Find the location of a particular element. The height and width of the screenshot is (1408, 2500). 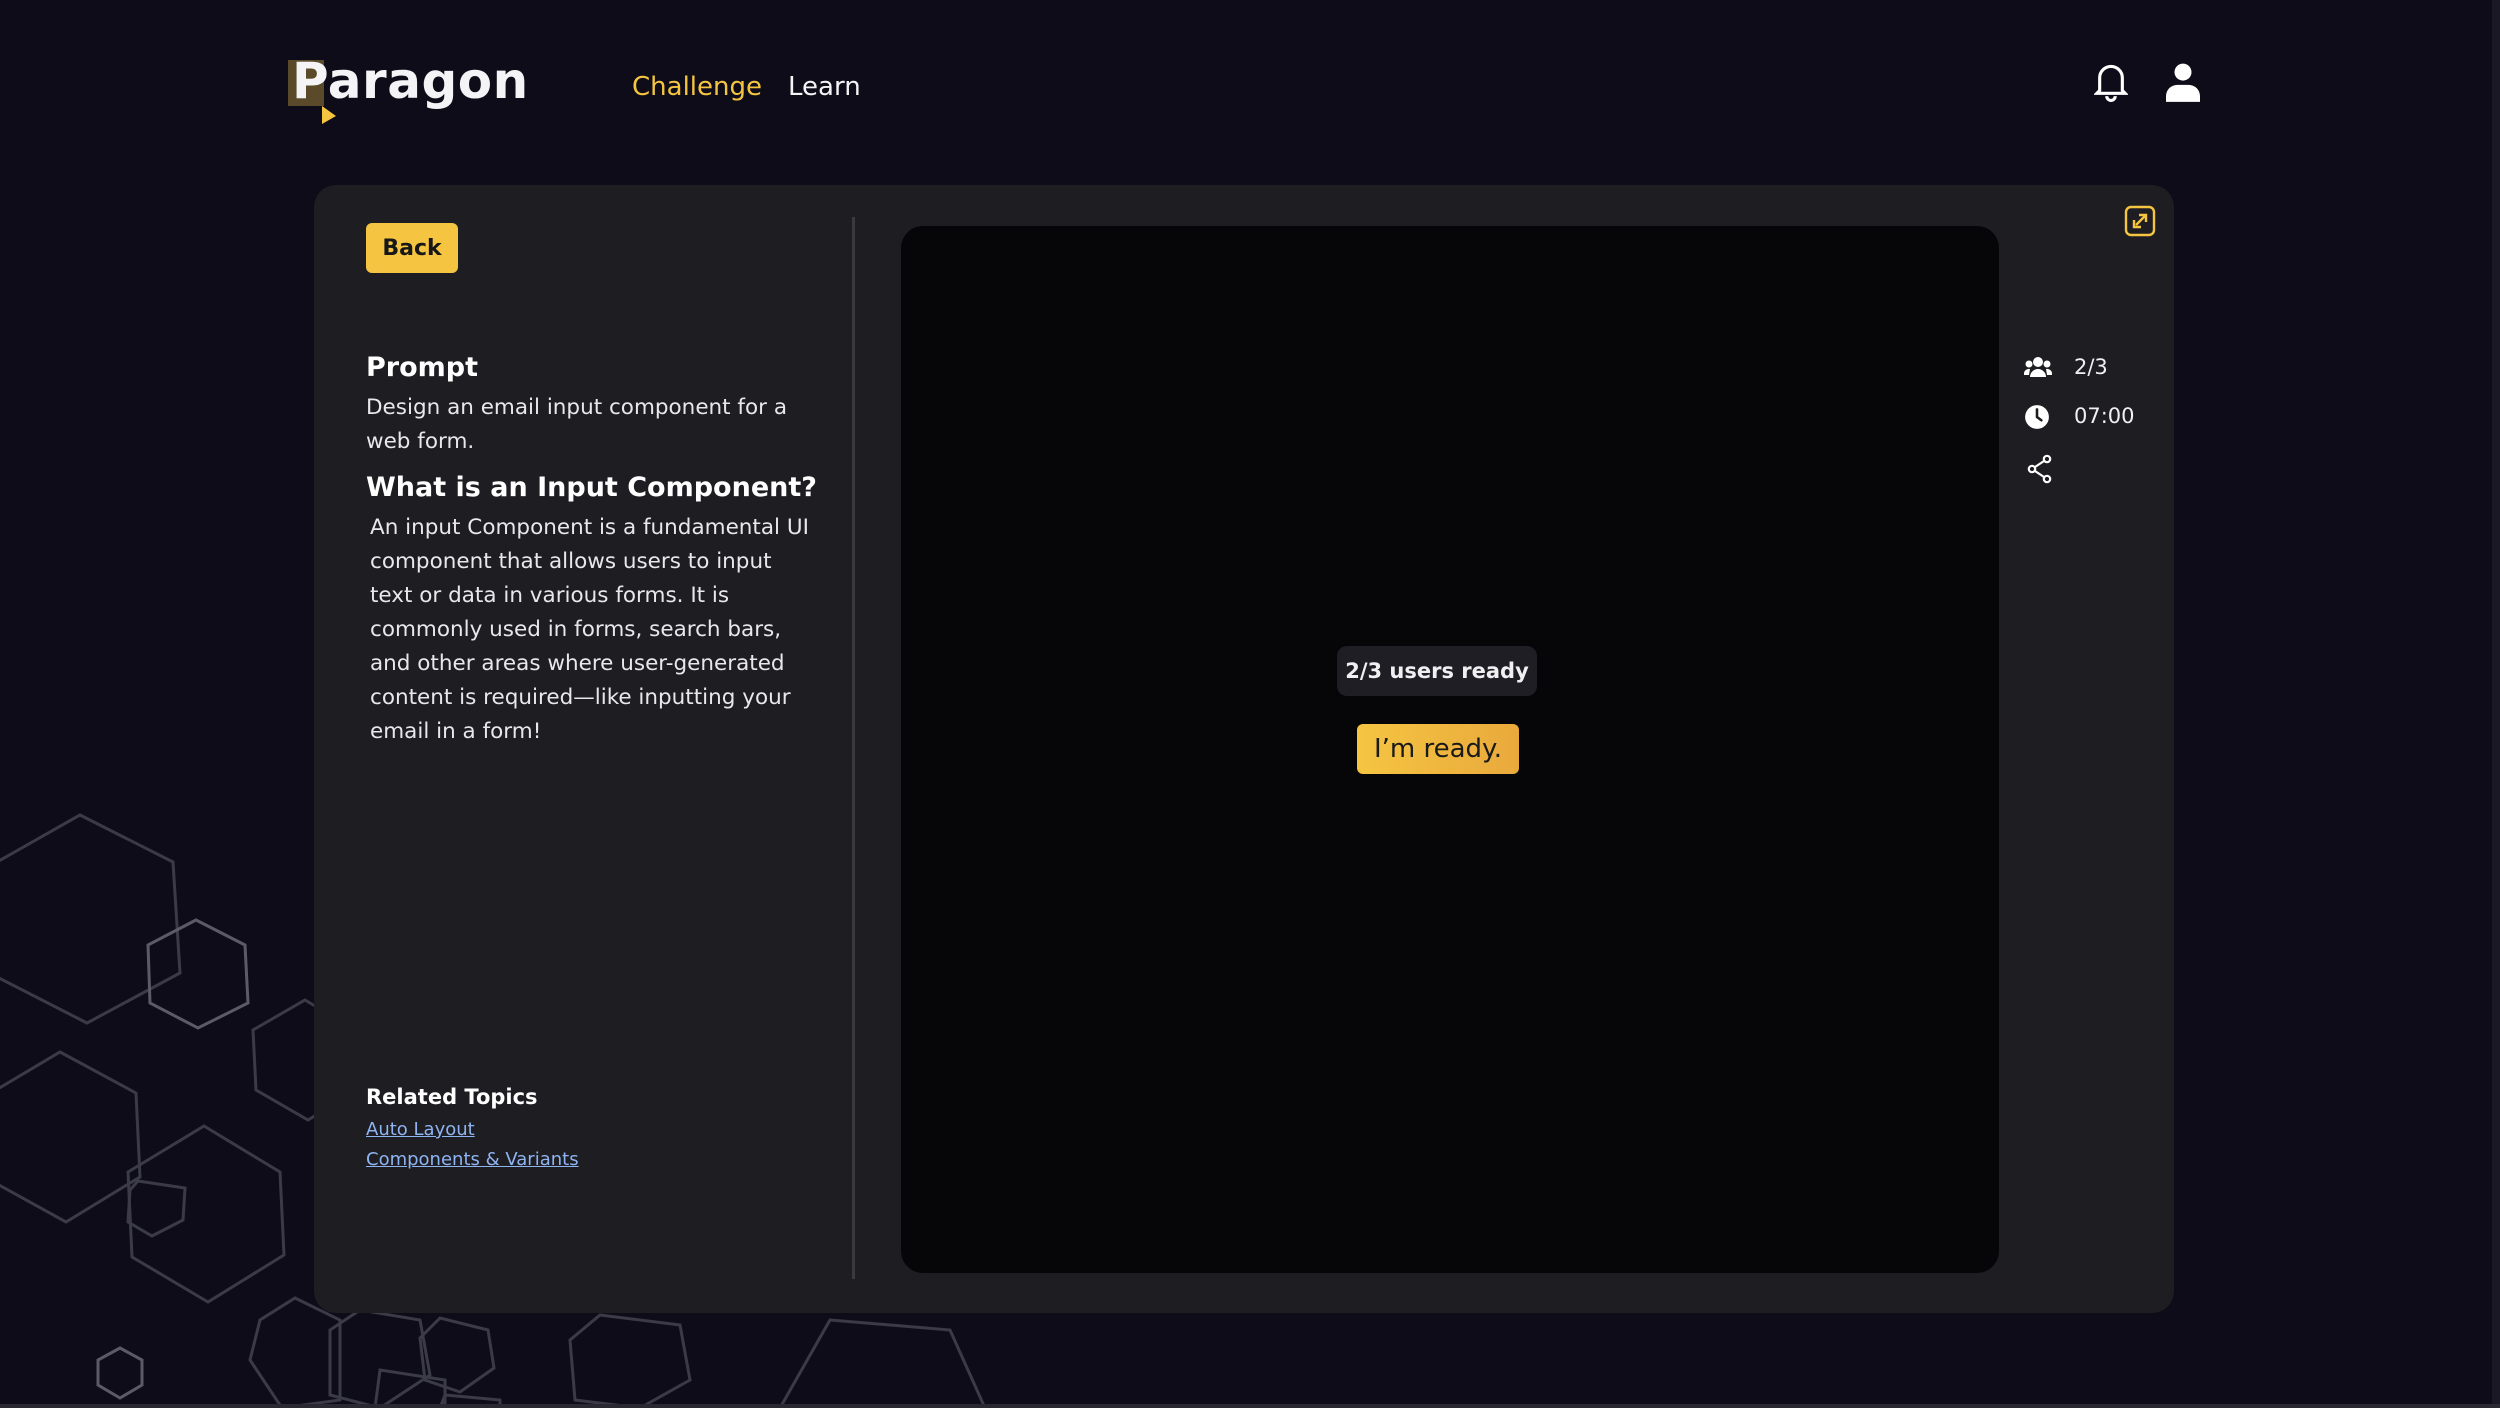

related-topics-heading: Related Topics is located at coordinates (452, 1097).